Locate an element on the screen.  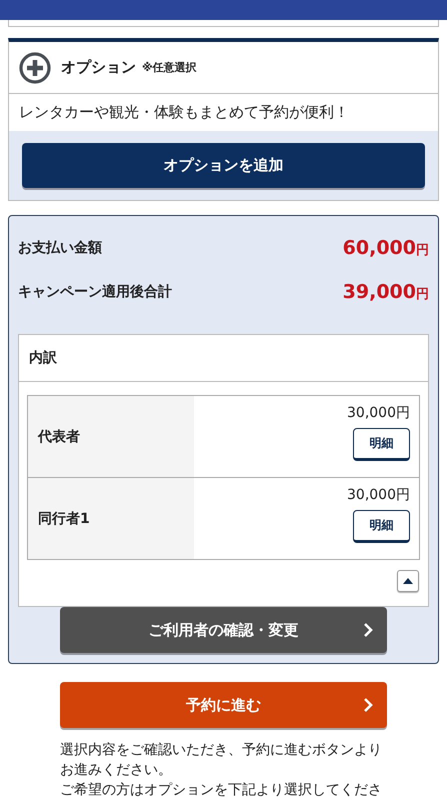
payment-label: キャンペーン適用後合計 is located at coordinates (95, 292).